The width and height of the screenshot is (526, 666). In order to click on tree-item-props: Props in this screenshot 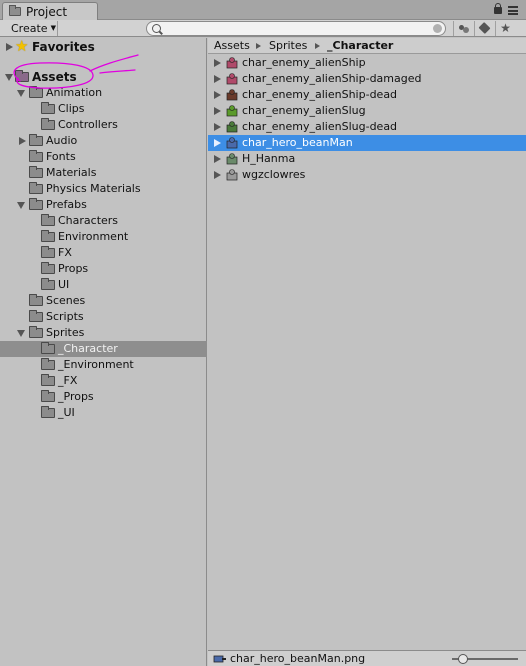, I will do `click(103, 269)`.